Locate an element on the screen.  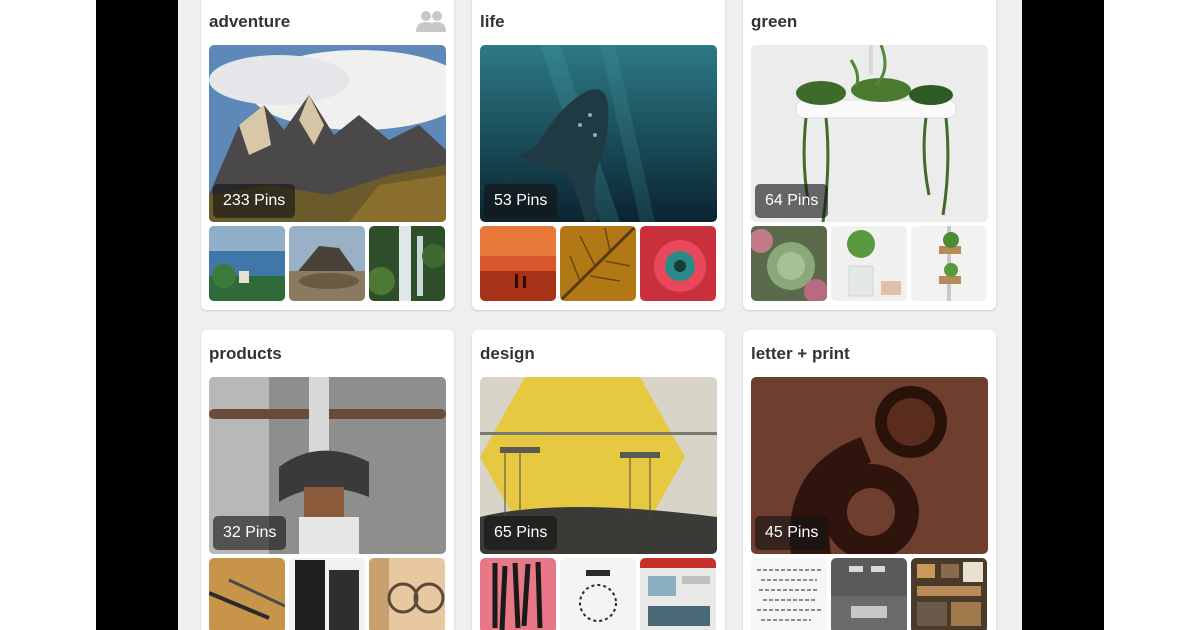
board-cover-image: 64 Pins is located at coordinates (869, 133).